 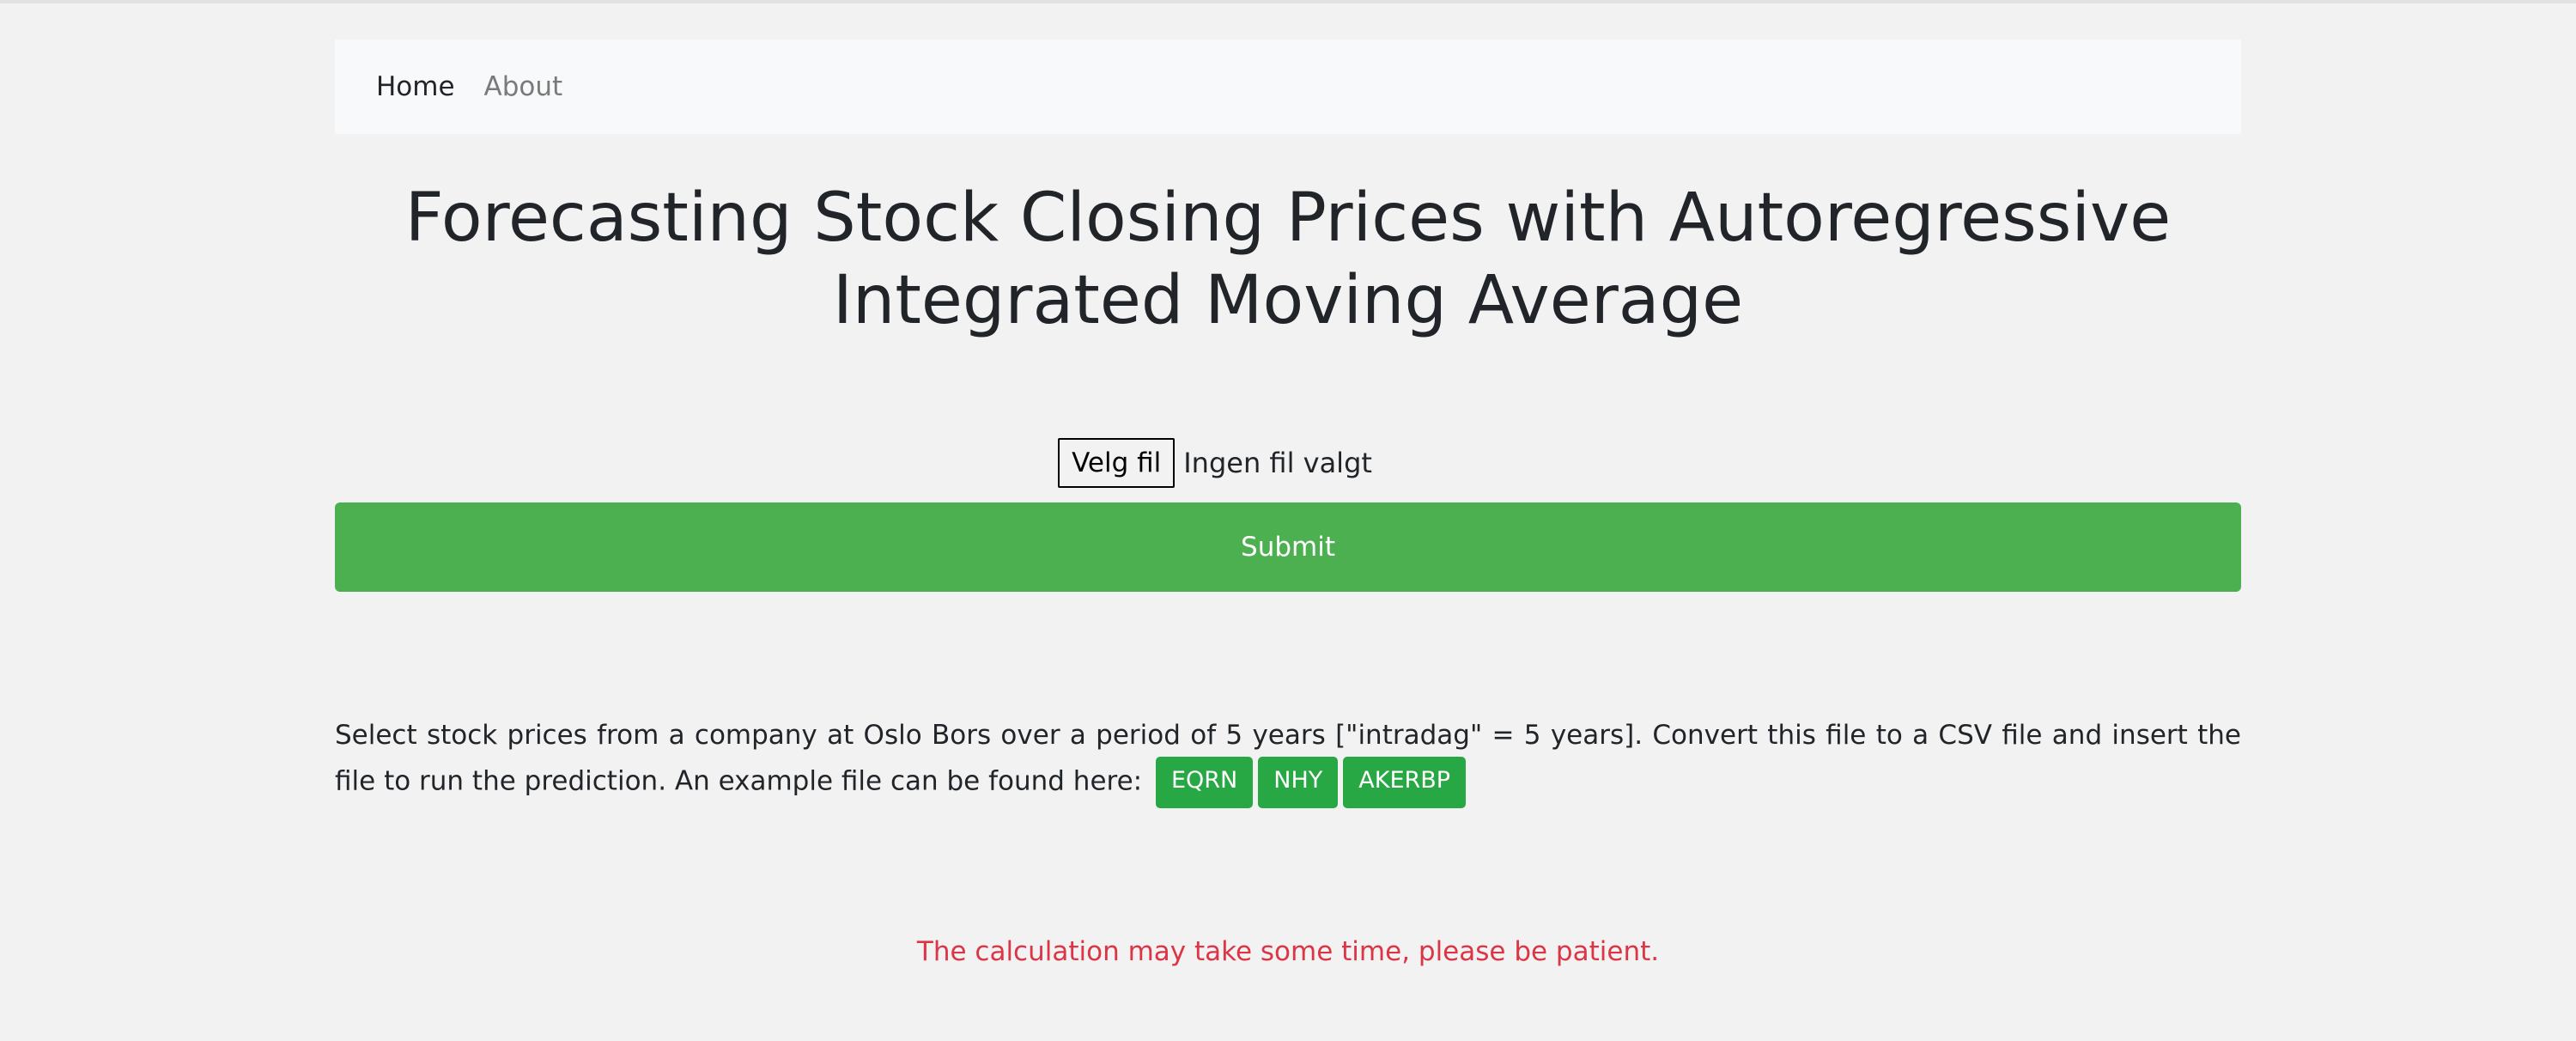 What do you see at coordinates (415, 86) in the screenshot?
I see `nav-link-home: Home` at bounding box center [415, 86].